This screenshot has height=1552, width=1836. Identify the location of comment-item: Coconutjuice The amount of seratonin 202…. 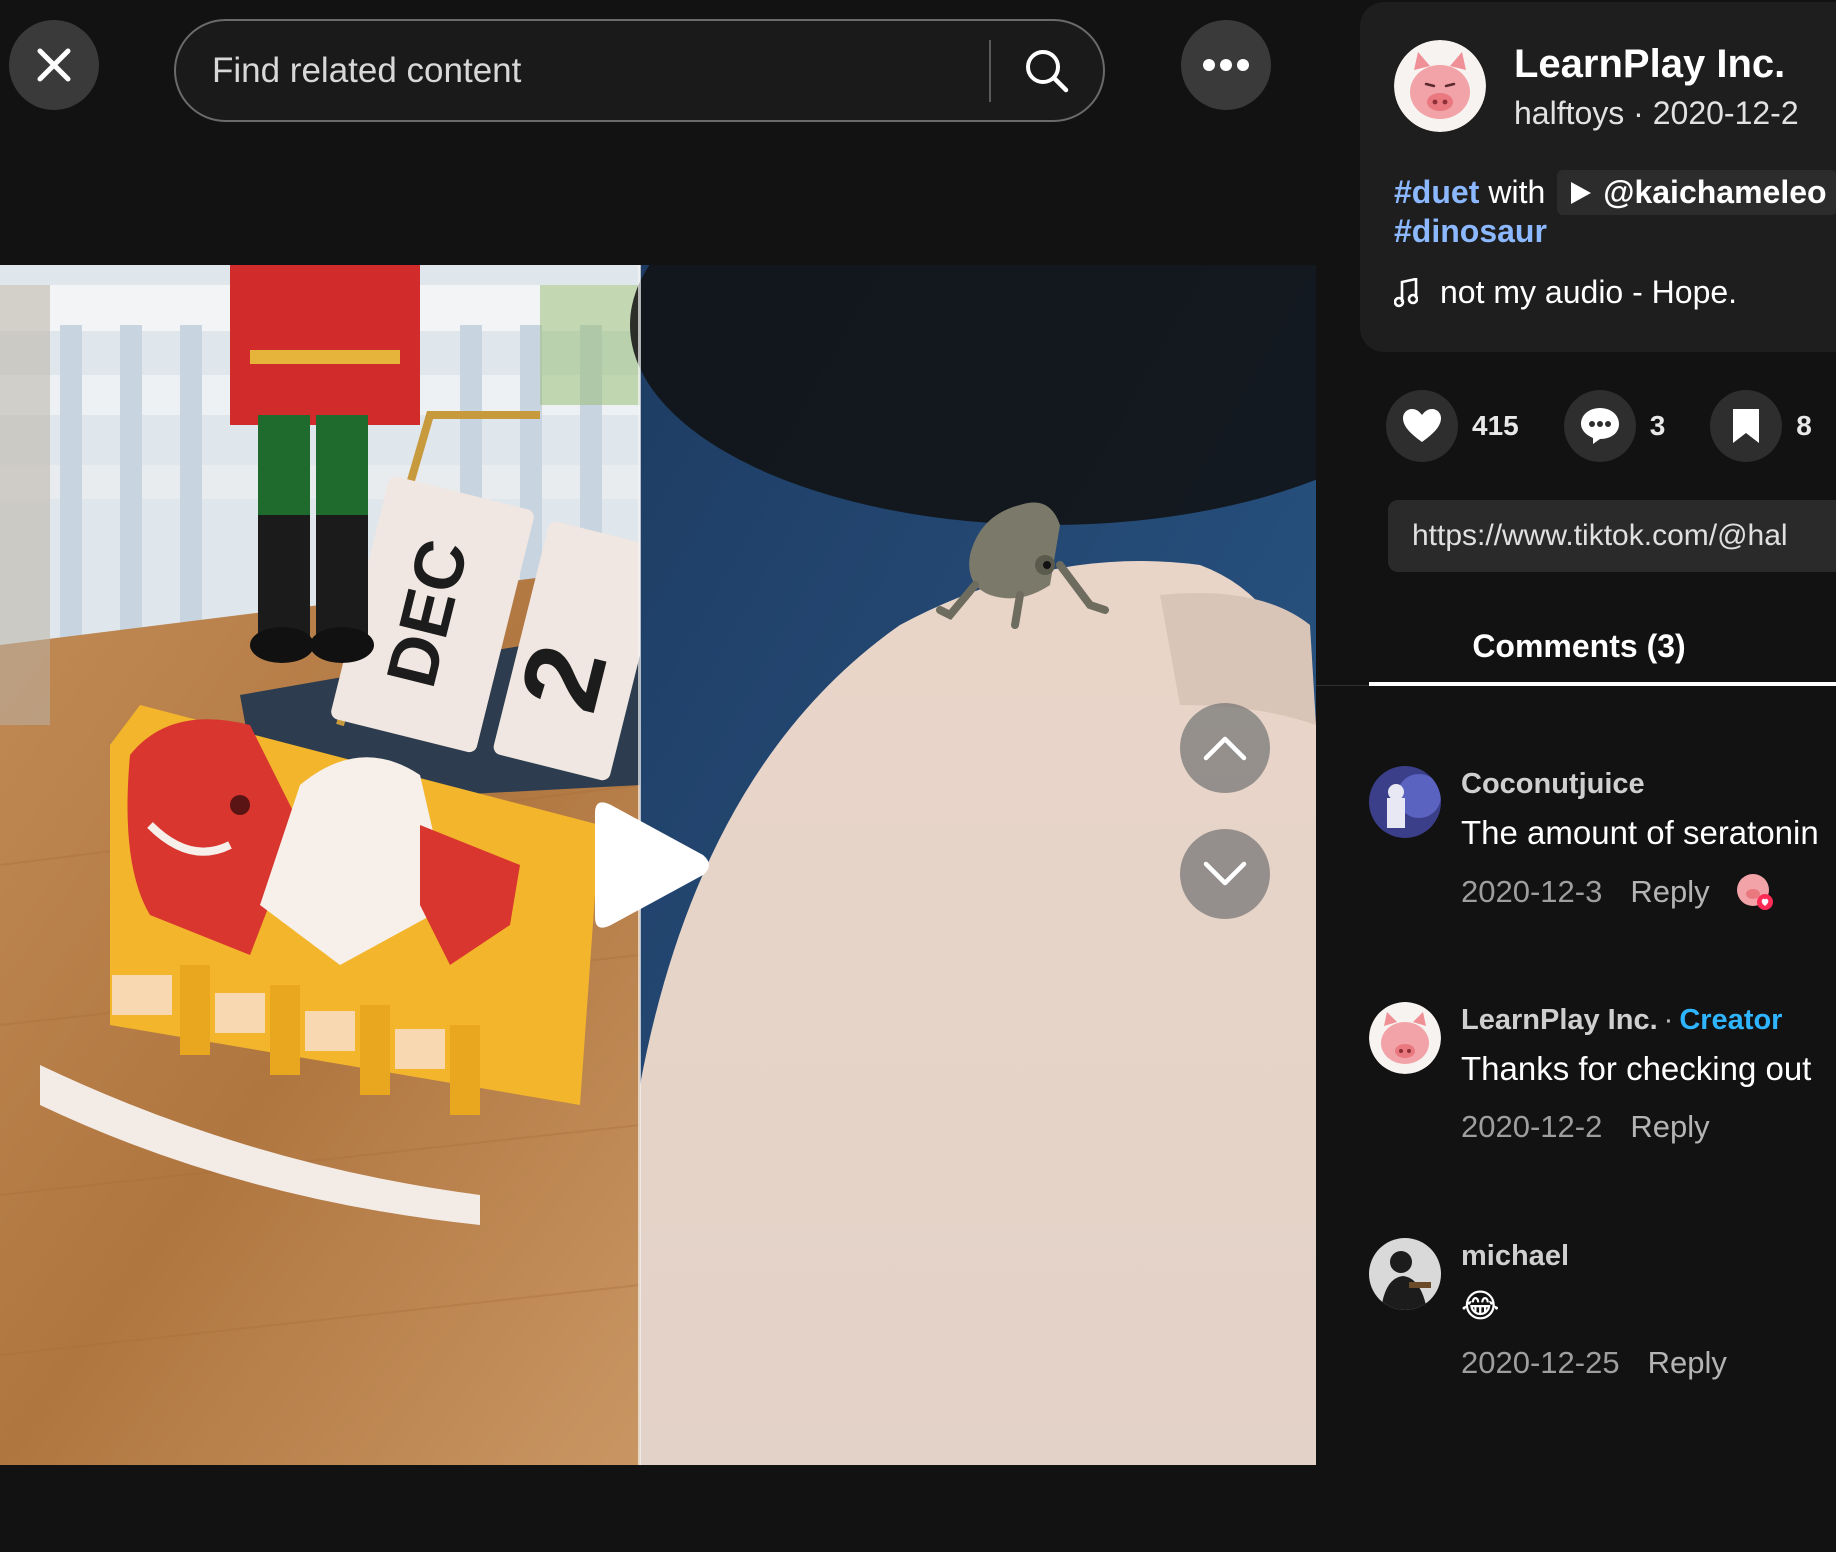
(1602, 841).